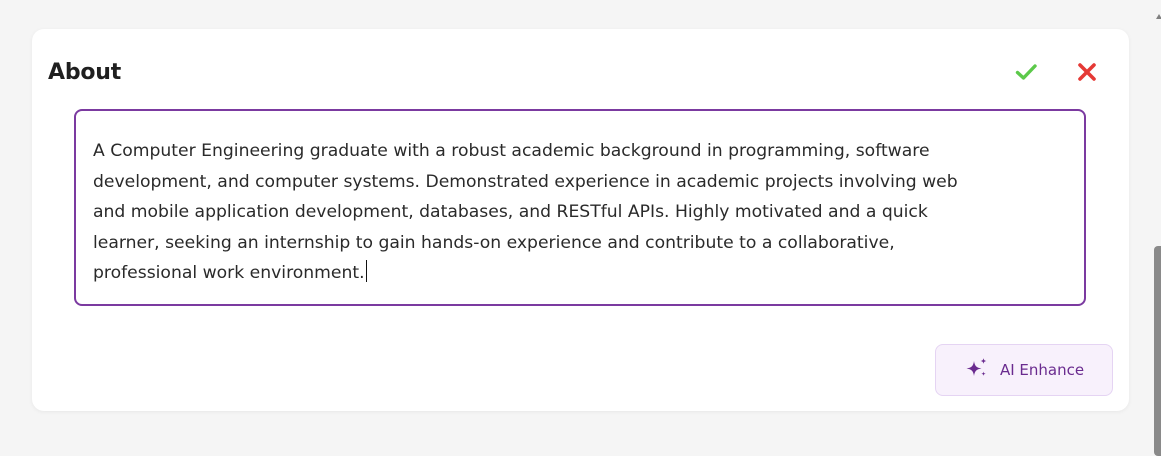  I want to click on sparkles-icon, so click(977, 370).